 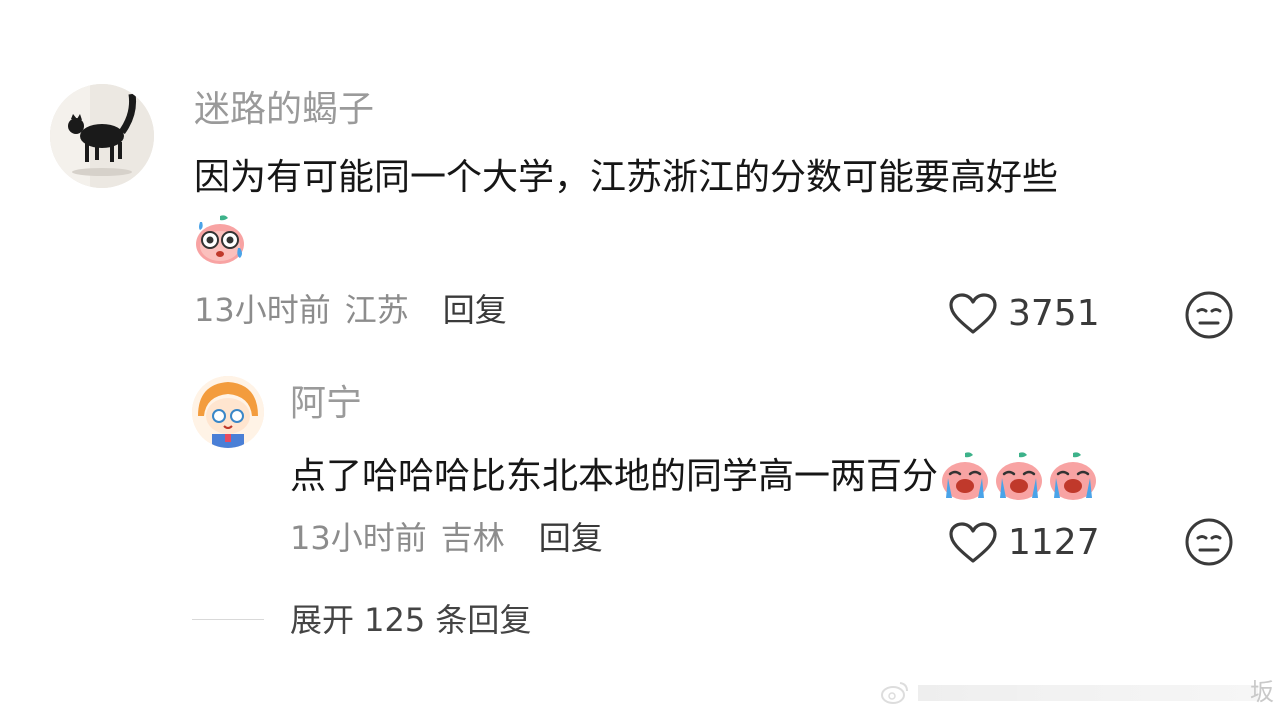 What do you see at coordinates (1088, 693) in the screenshot?
I see `watermark-blur-bar` at bounding box center [1088, 693].